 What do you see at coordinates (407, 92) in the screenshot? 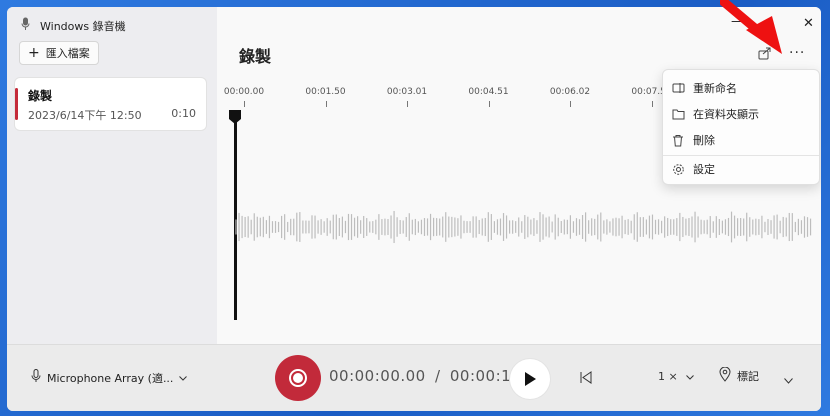
I see `tick-label: 00:03.01` at bounding box center [407, 92].